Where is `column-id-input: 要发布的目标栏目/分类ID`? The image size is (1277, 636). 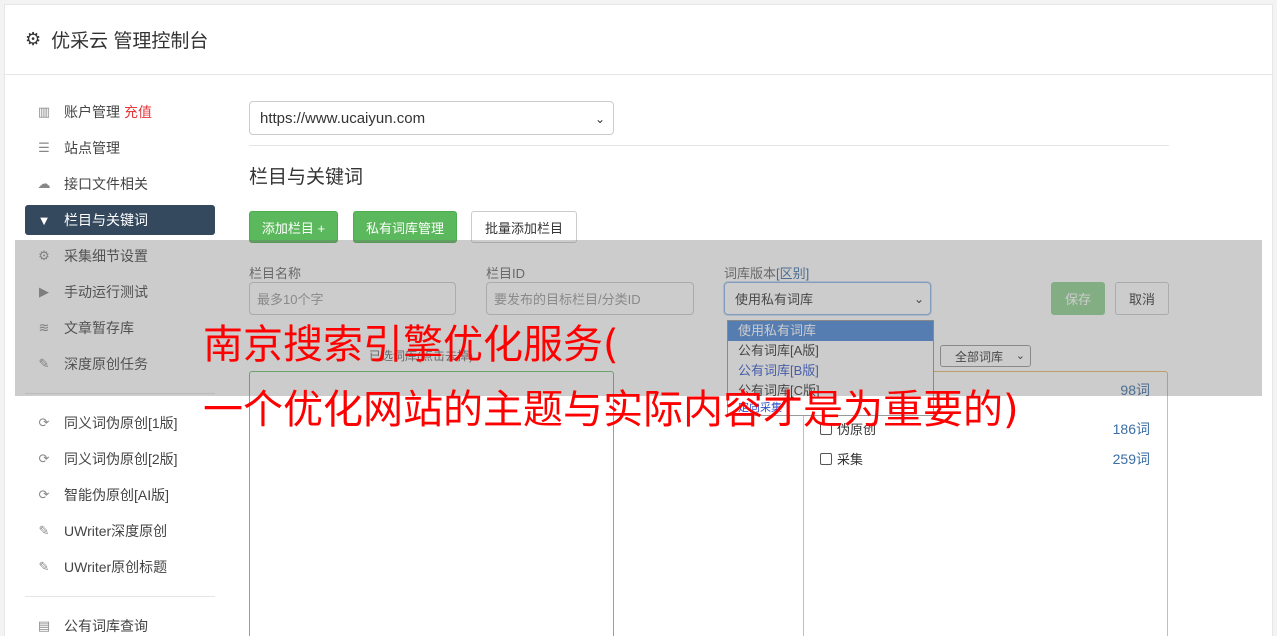
column-id-input: 要发布的目标栏目/分类ID is located at coordinates (590, 298).